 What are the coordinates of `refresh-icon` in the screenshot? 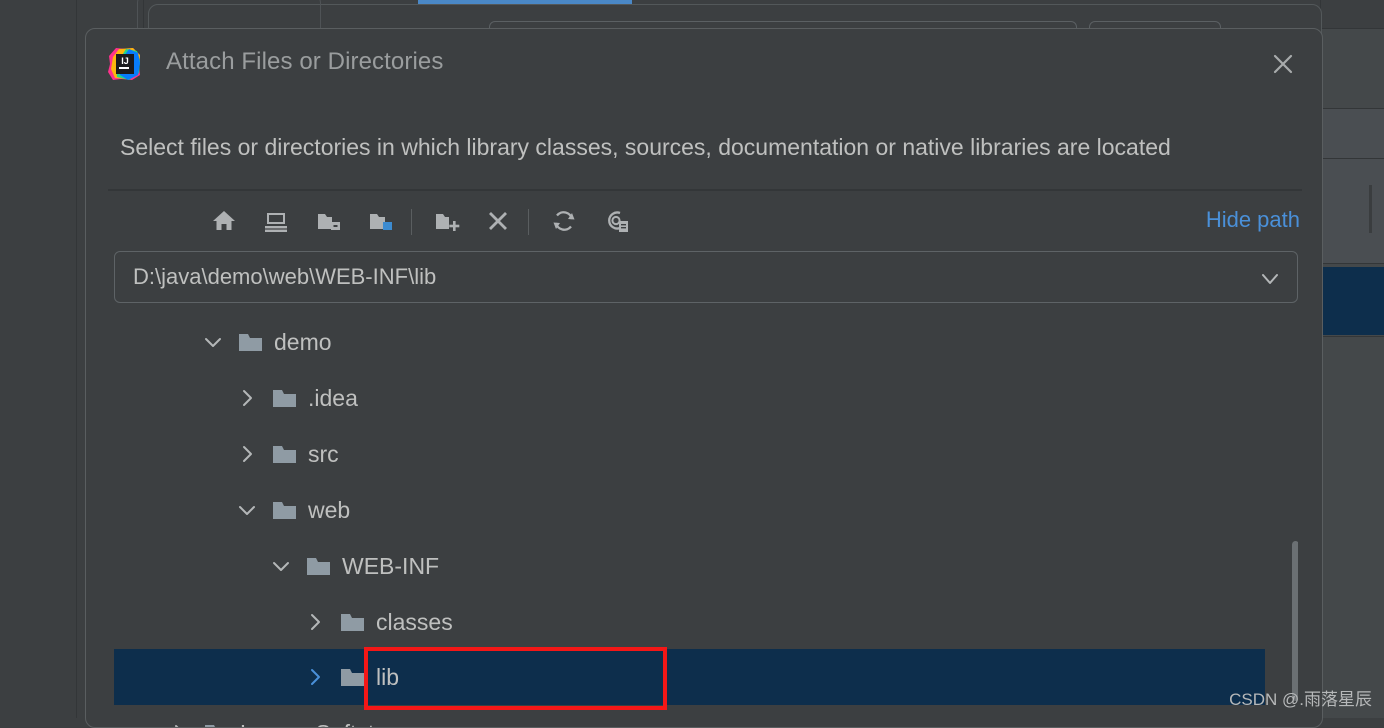 It's located at (564, 221).